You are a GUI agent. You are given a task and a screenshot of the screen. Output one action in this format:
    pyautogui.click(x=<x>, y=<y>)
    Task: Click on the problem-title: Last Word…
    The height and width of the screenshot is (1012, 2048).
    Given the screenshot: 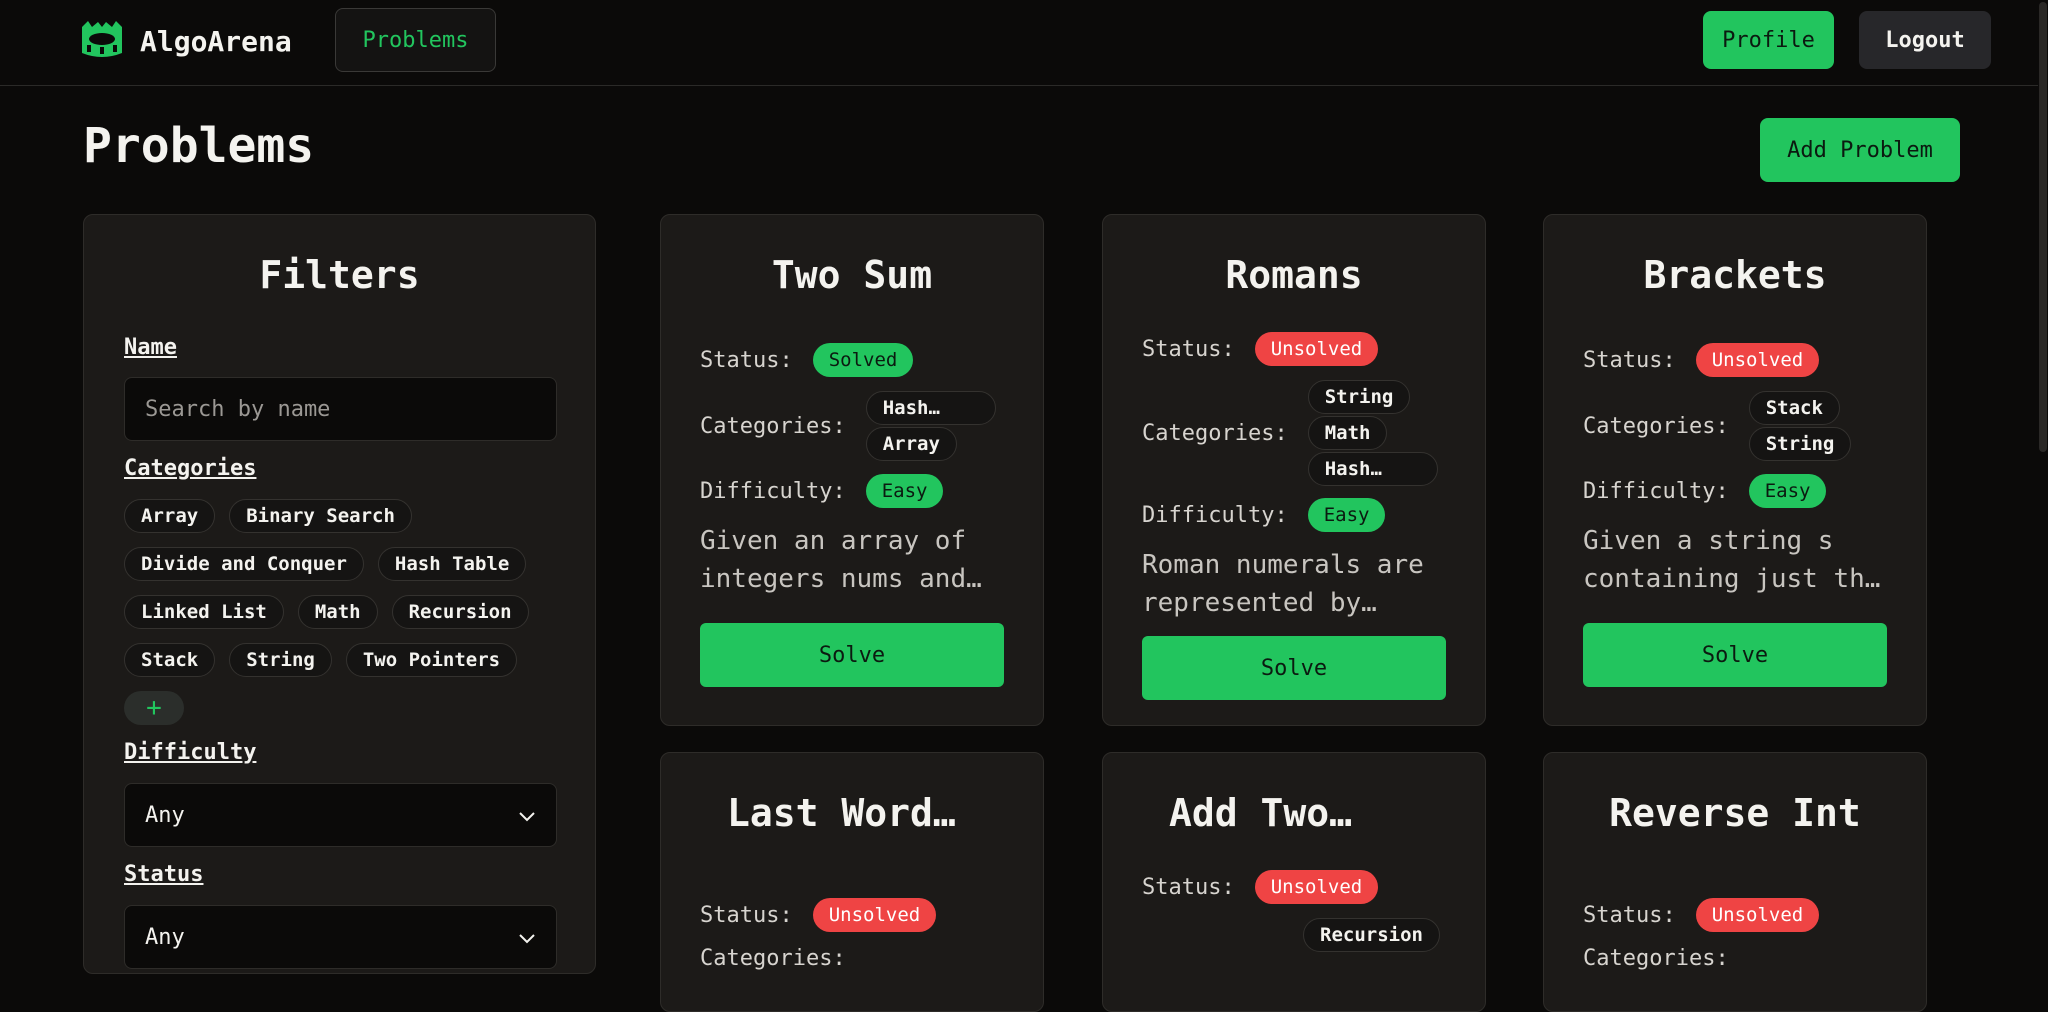 What is the action you would take?
    pyautogui.click(x=841, y=813)
    